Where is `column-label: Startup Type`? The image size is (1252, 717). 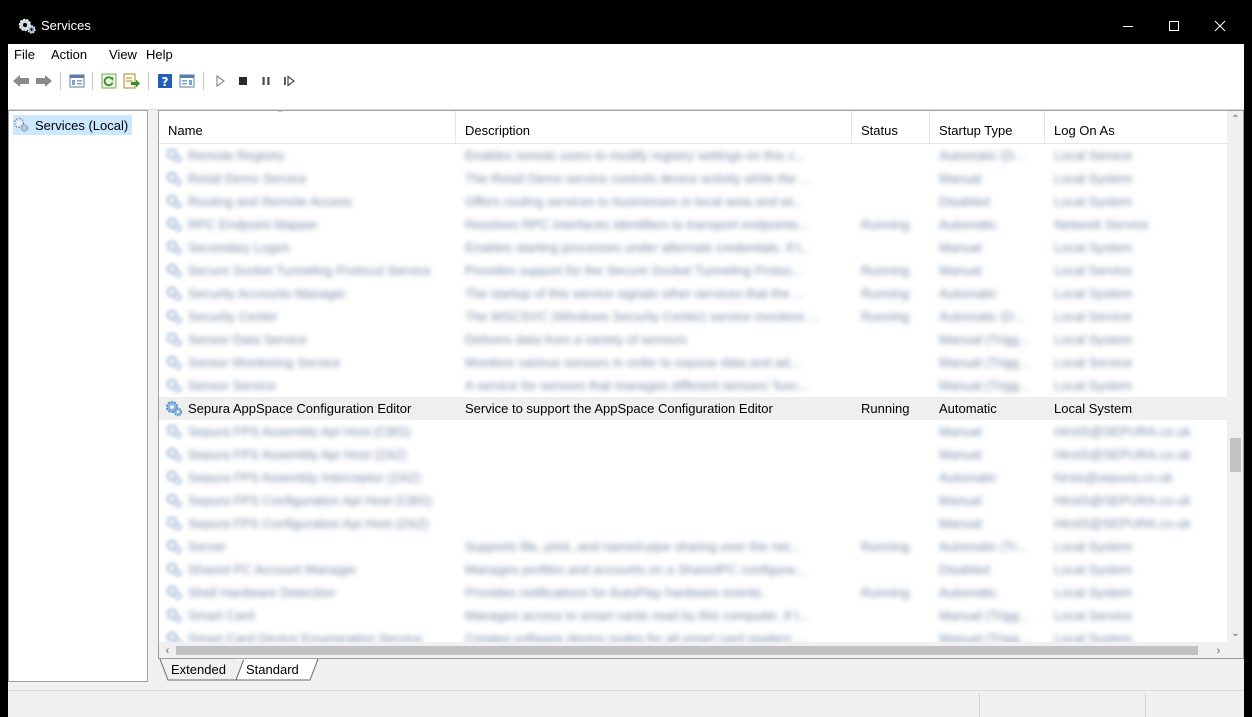 column-label: Startup Type is located at coordinates (976, 130).